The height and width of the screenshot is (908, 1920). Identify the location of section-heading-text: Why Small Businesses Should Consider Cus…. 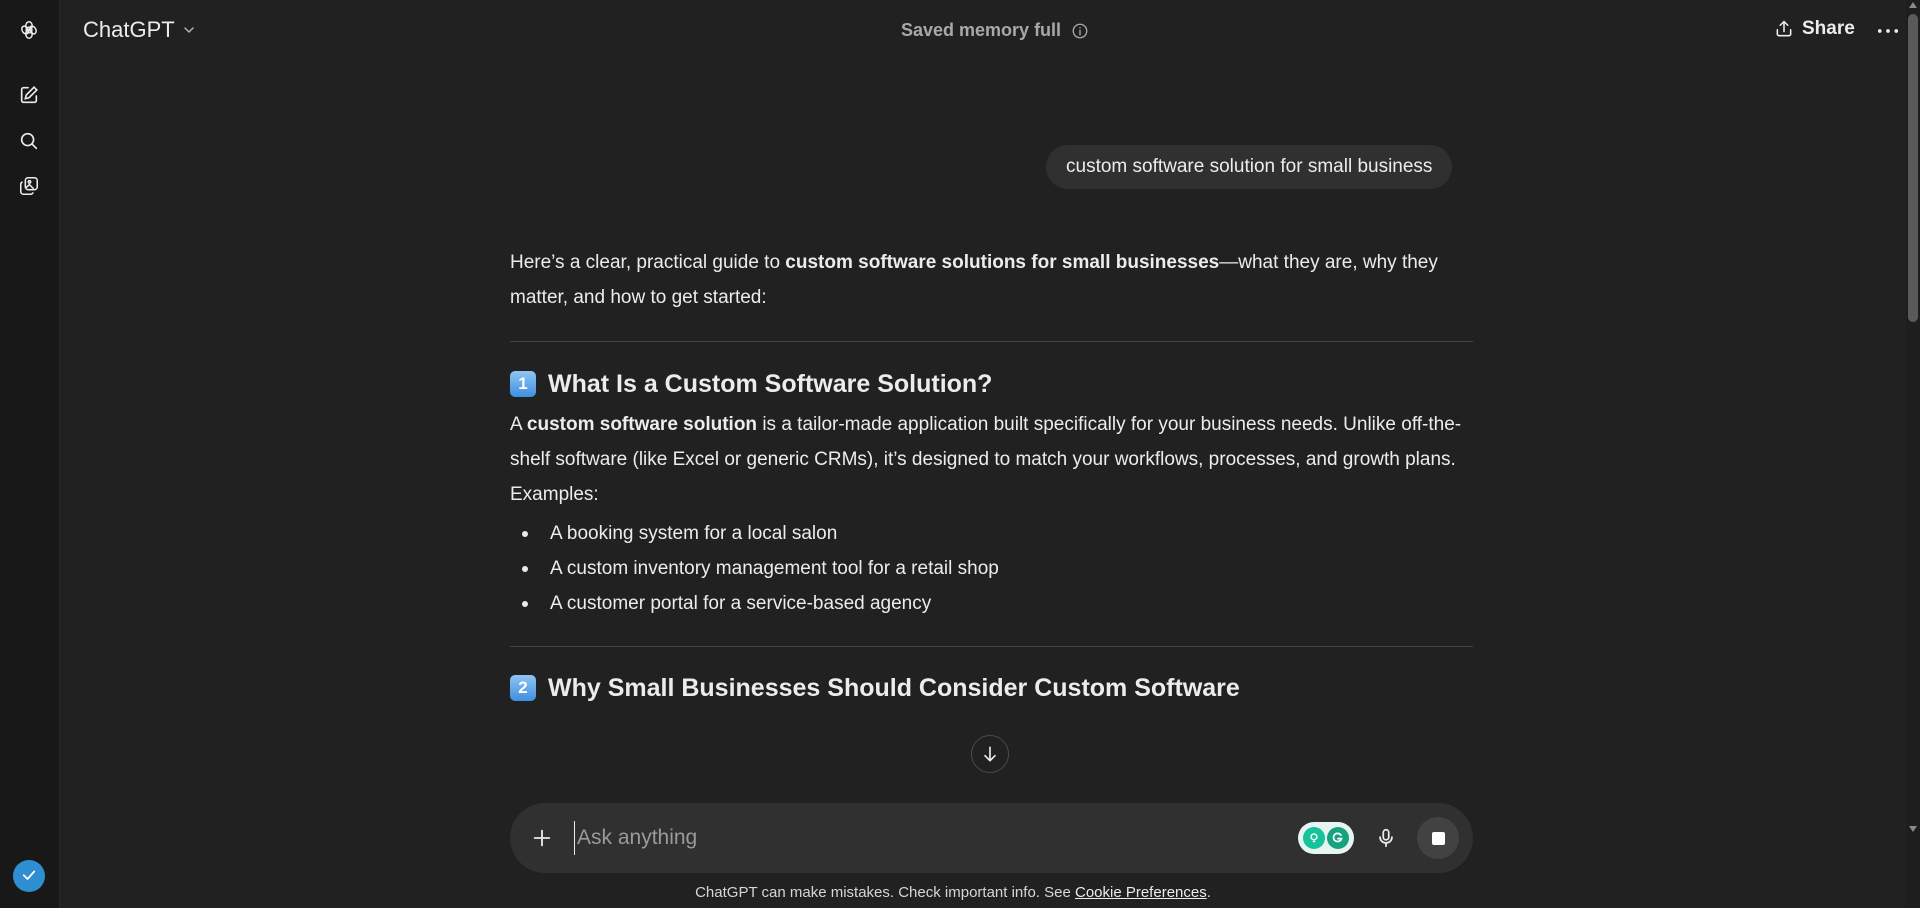
(894, 688).